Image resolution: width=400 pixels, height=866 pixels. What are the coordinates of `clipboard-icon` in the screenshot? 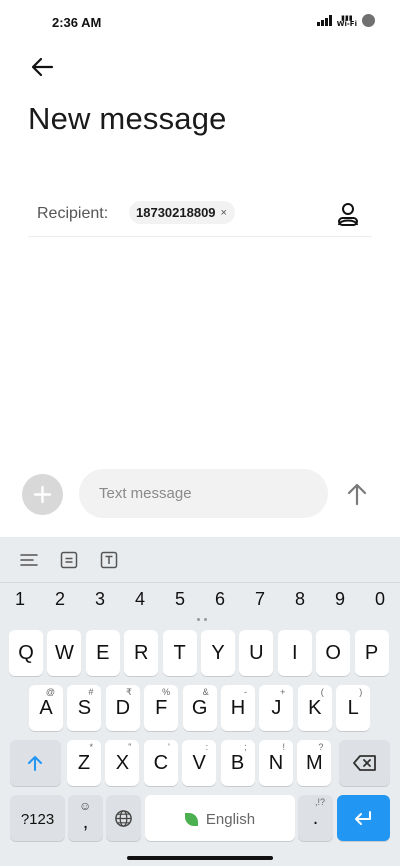 It's located at (69, 560).